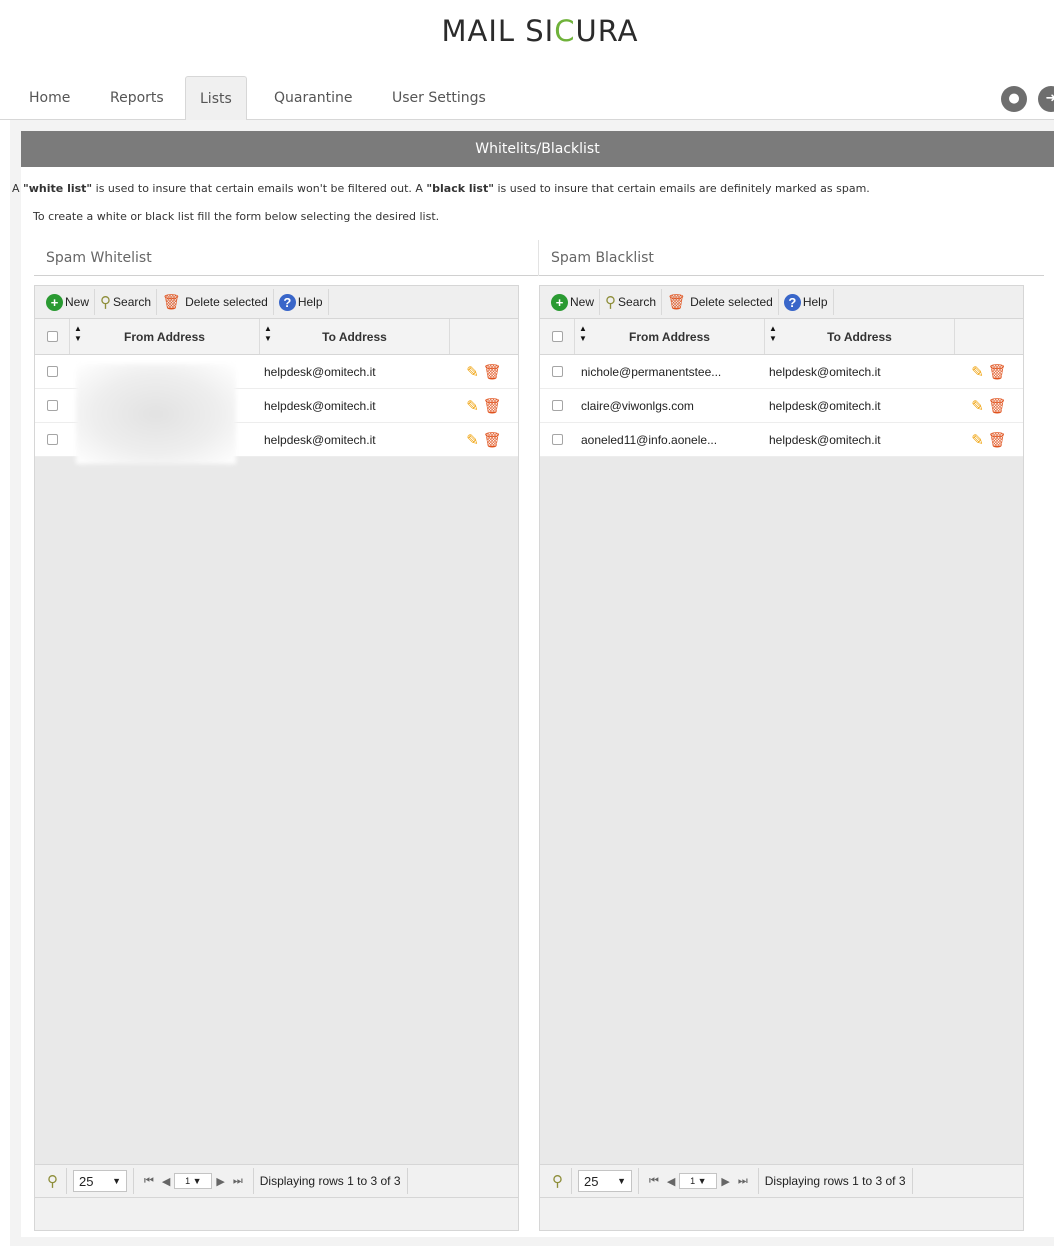 This screenshot has width=1054, height=1246. I want to click on whitelist-toolbar: + New ⚲ Search 🗑 Delete selected ? Help, so click(276, 302).